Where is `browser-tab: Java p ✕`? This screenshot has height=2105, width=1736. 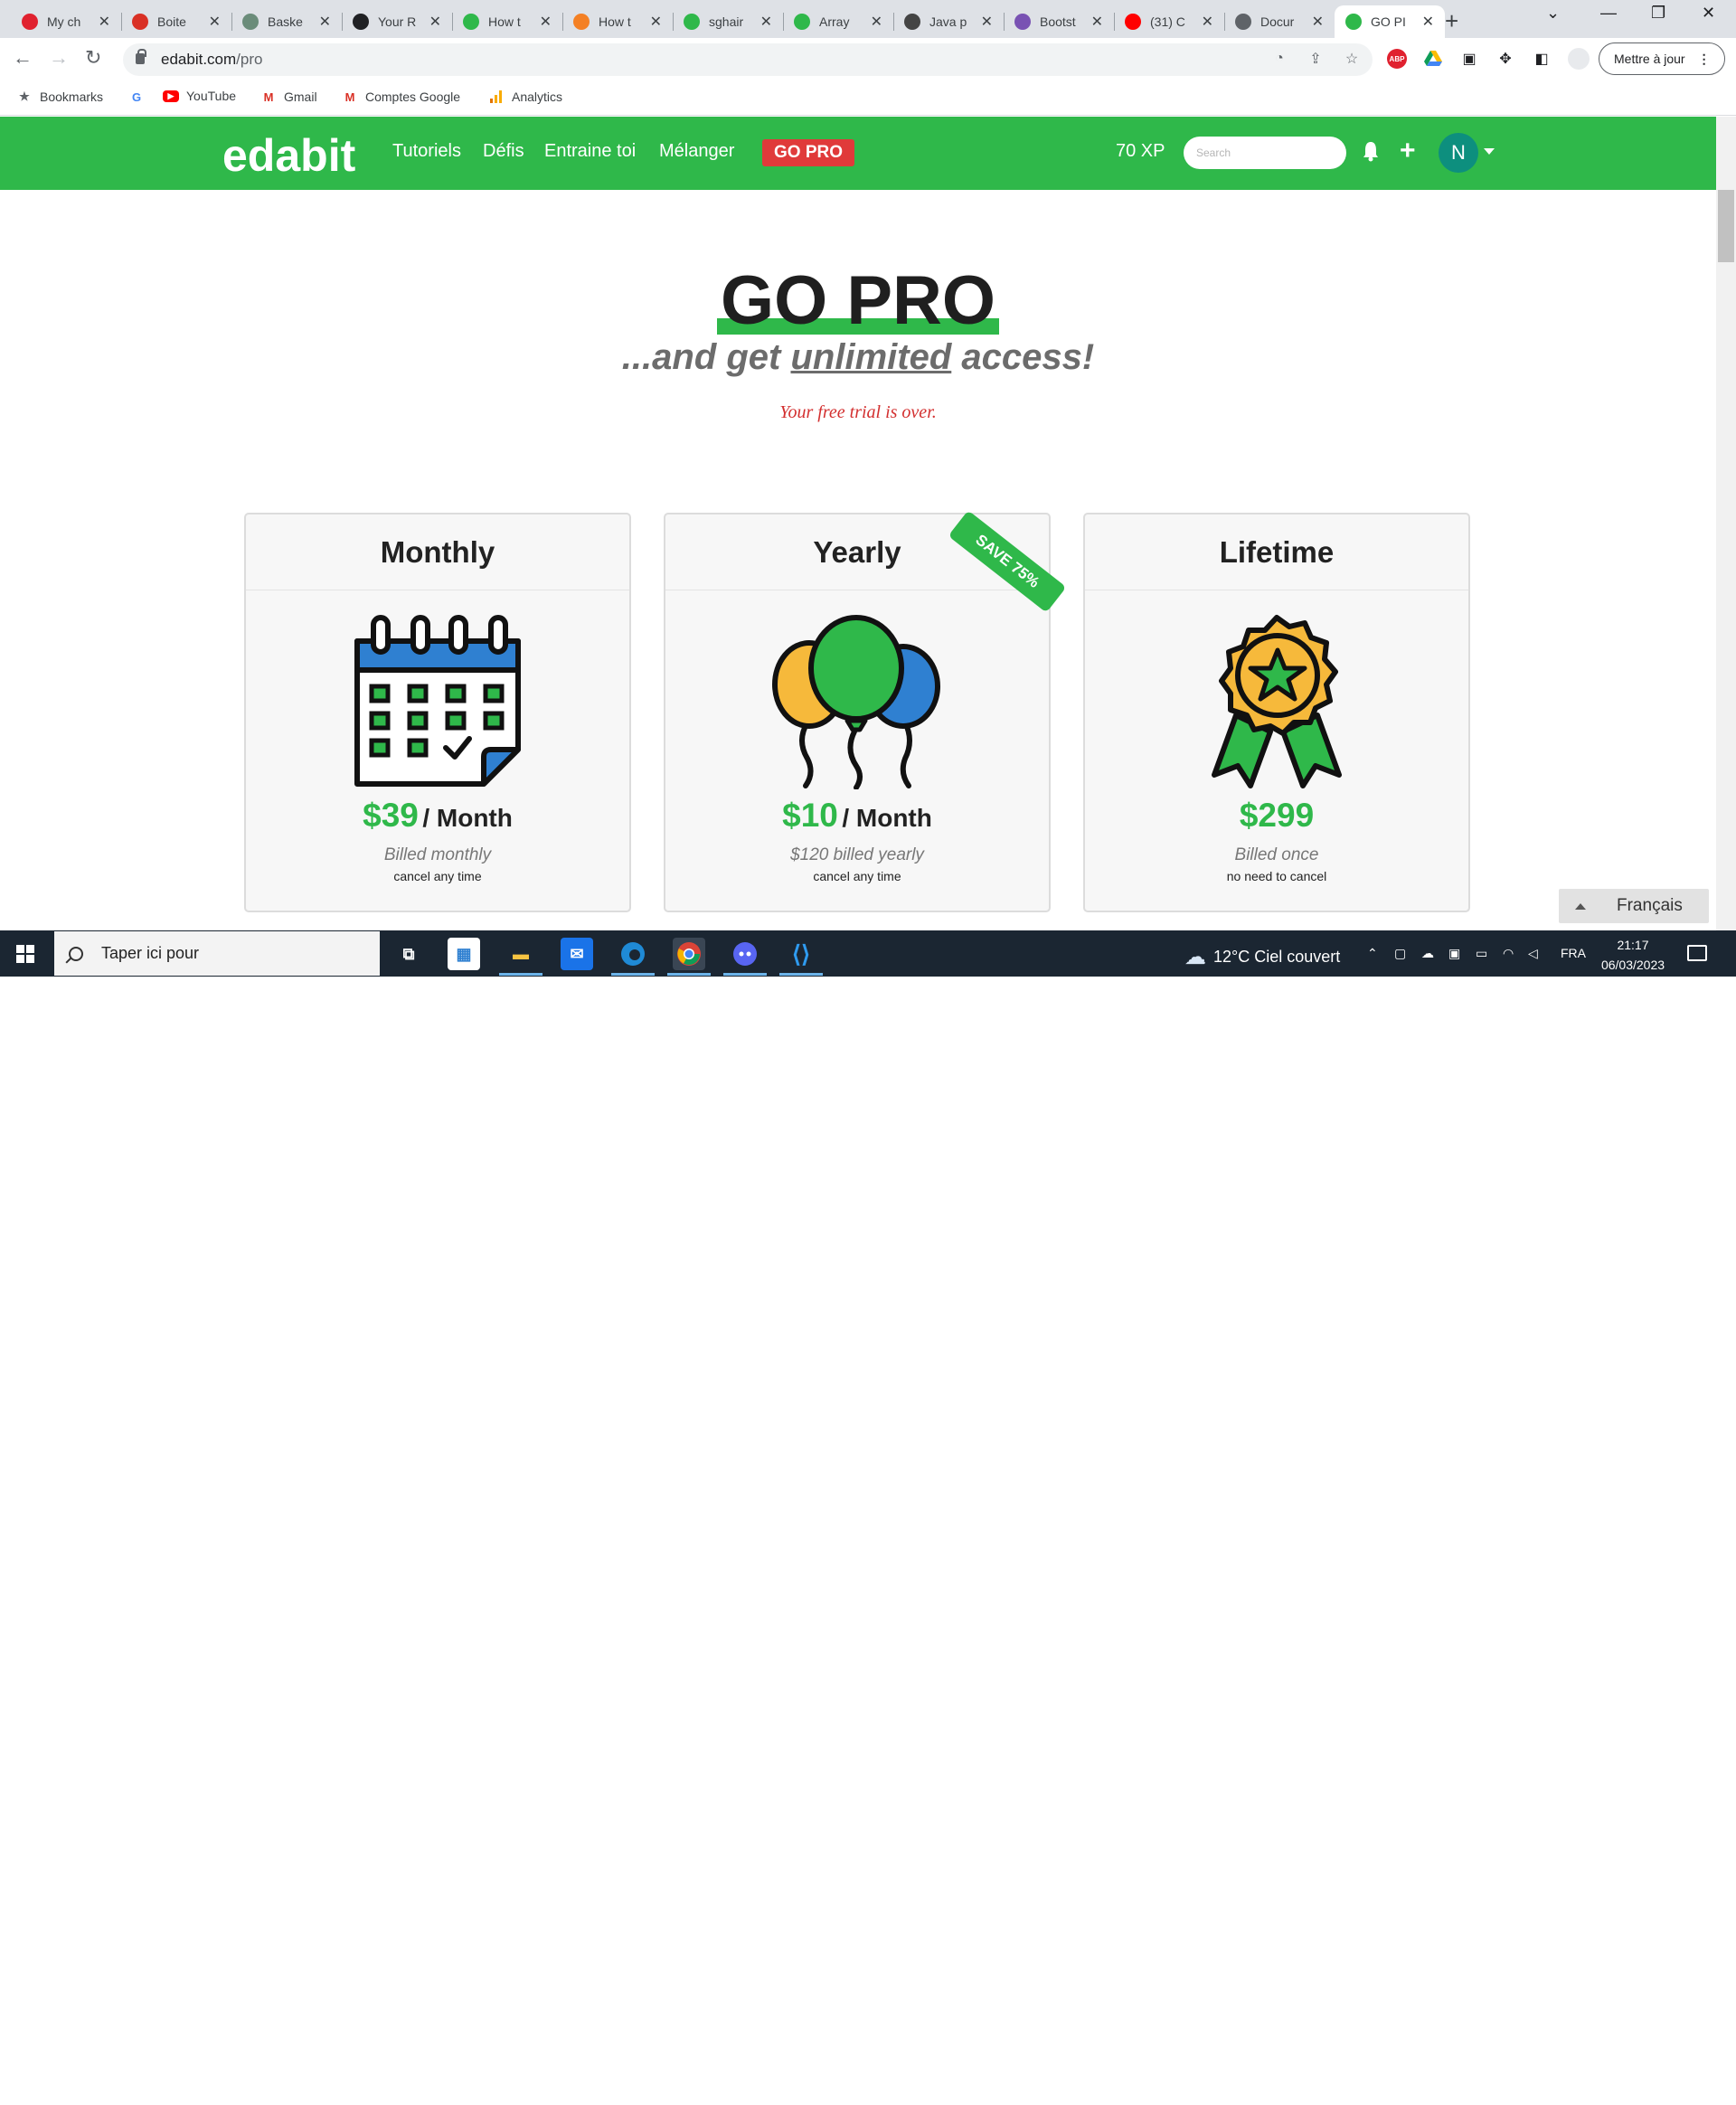 browser-tab: Java p ✕ is located at coordinates (949, 21).